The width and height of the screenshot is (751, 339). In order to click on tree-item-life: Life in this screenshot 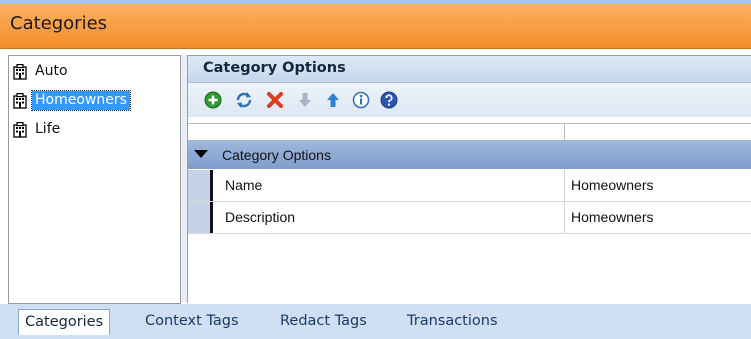, I will do `click(38, 129)`.